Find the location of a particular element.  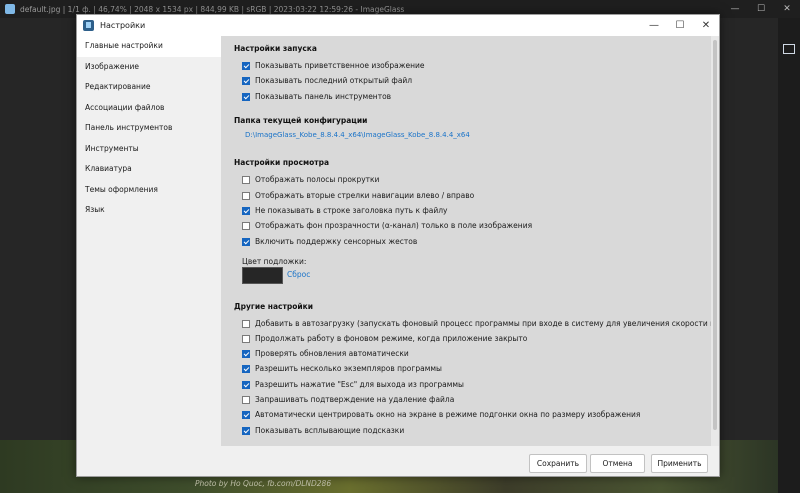

photo-credit: Photo by Ho Quoc, fb.com/DLND286 is located at coordinates (263, 483).